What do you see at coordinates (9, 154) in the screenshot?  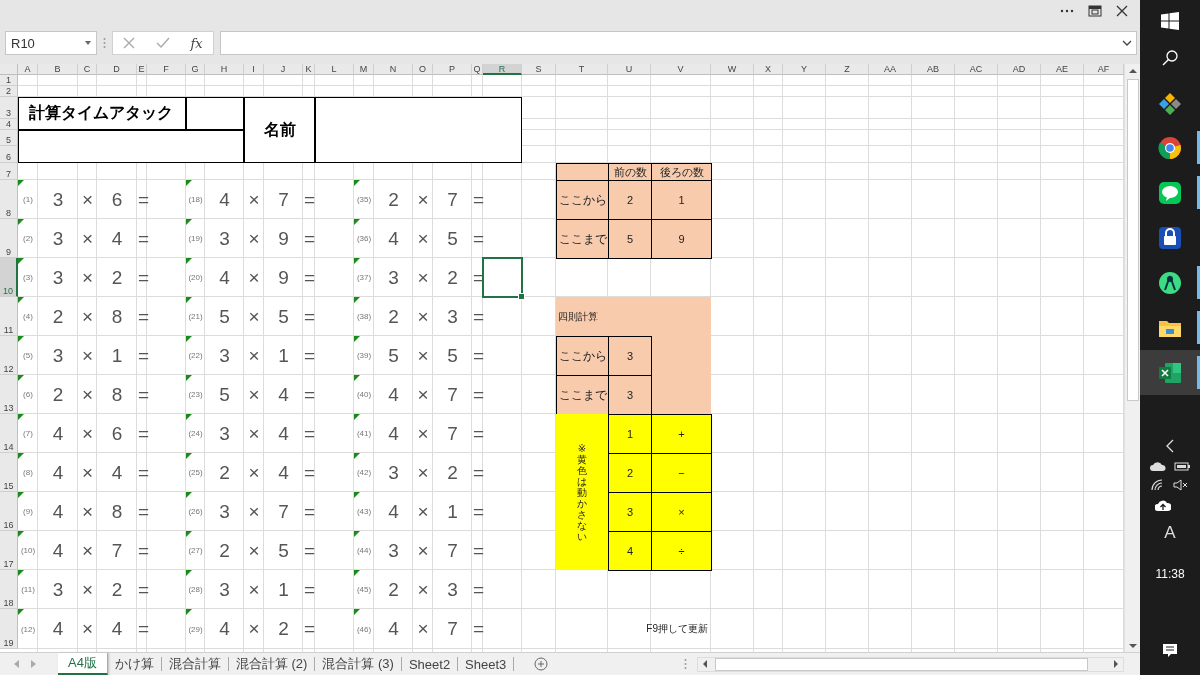 I see `row-header: 6` at bounding box center [9, 154].